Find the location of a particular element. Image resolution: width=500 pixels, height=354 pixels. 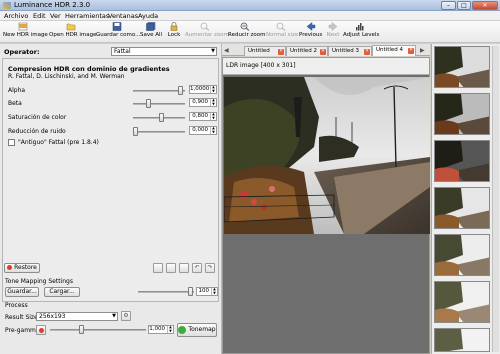

undo-button: ↶ is located at coordinates (197, 268).